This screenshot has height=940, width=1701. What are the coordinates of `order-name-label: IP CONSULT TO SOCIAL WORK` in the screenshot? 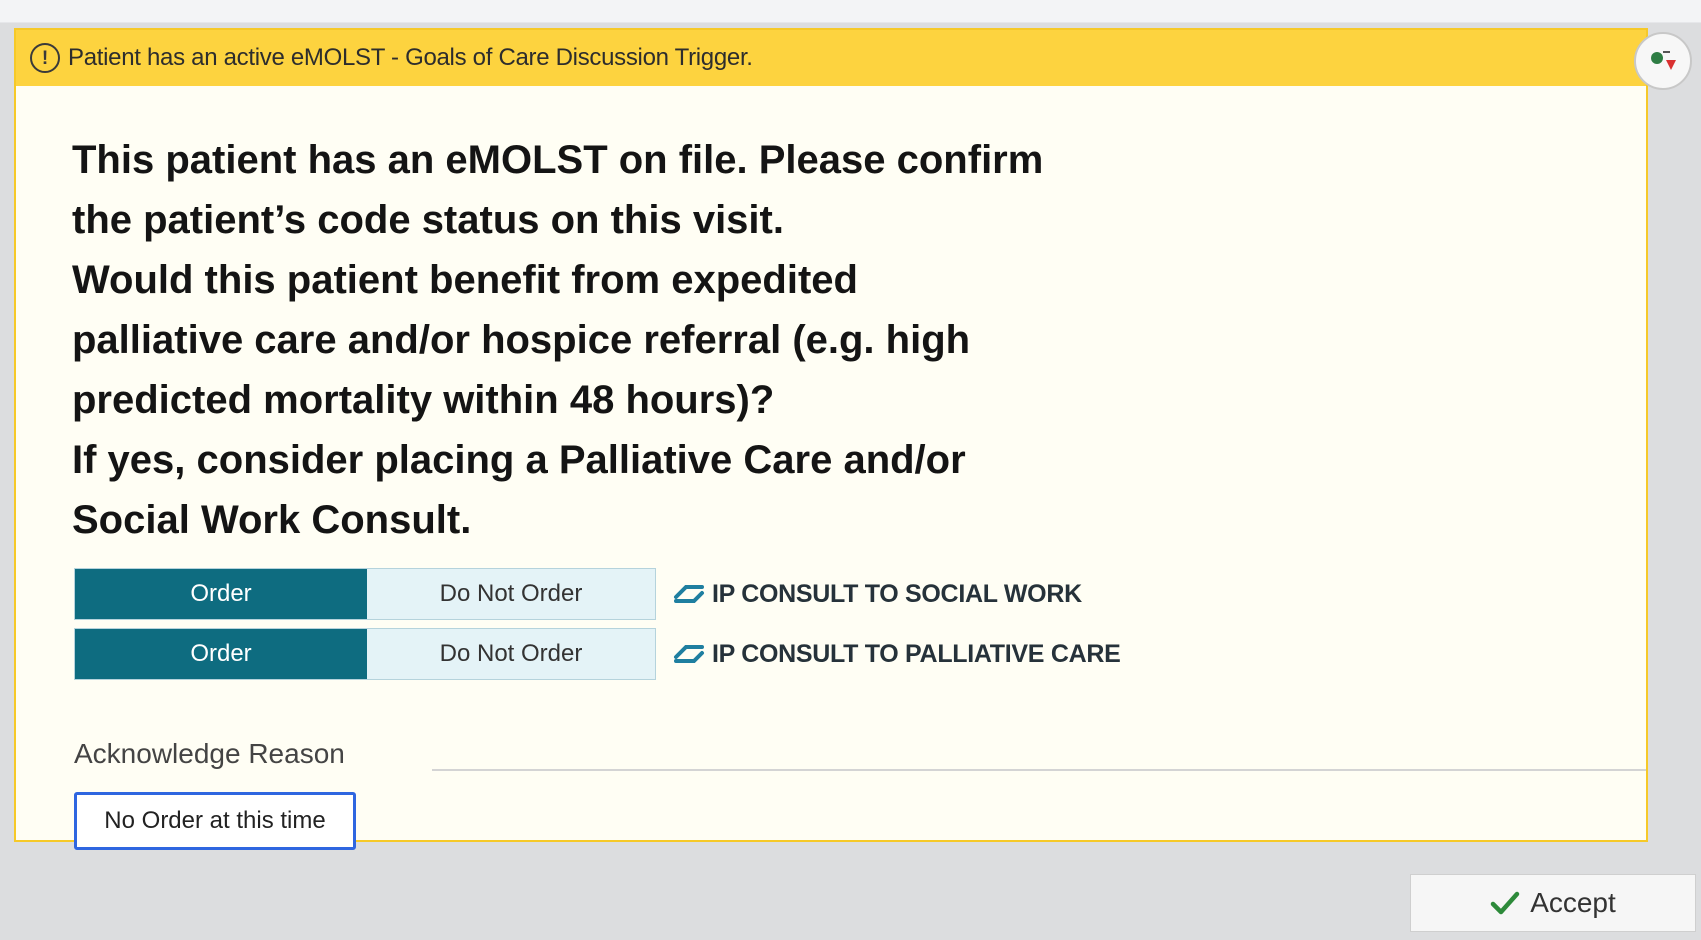 It's located at (897, 593).